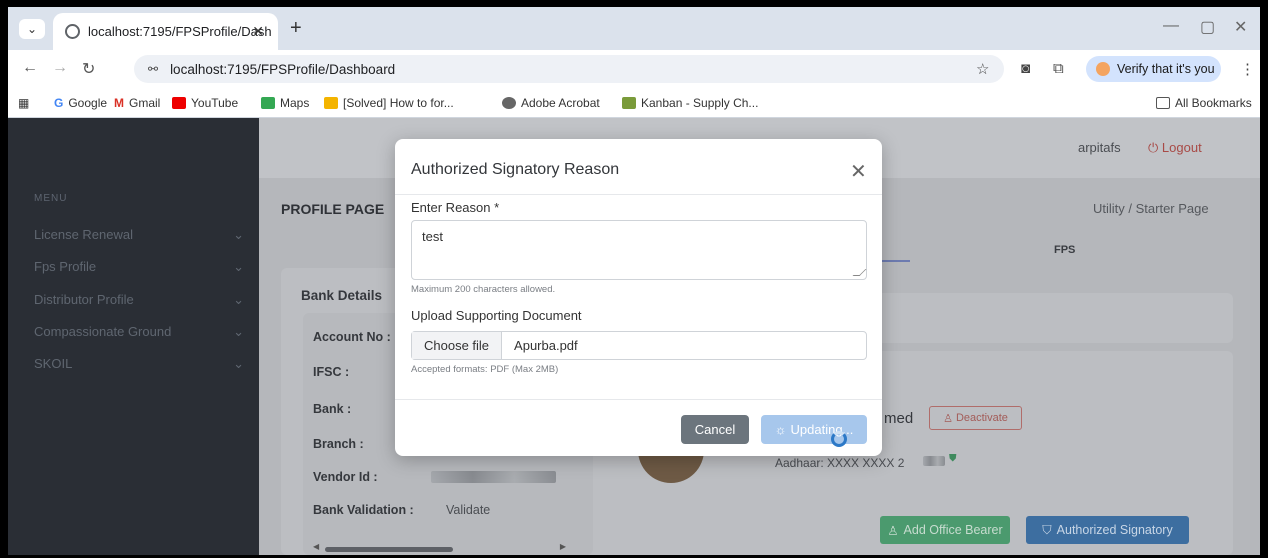 The height and width of the screenshot is (558, 1268). Describe the element at coordinates (485, 369) in the screenshot. I see `upload-hint: Accepted formats: PDF (Max 2MB)` at that location.